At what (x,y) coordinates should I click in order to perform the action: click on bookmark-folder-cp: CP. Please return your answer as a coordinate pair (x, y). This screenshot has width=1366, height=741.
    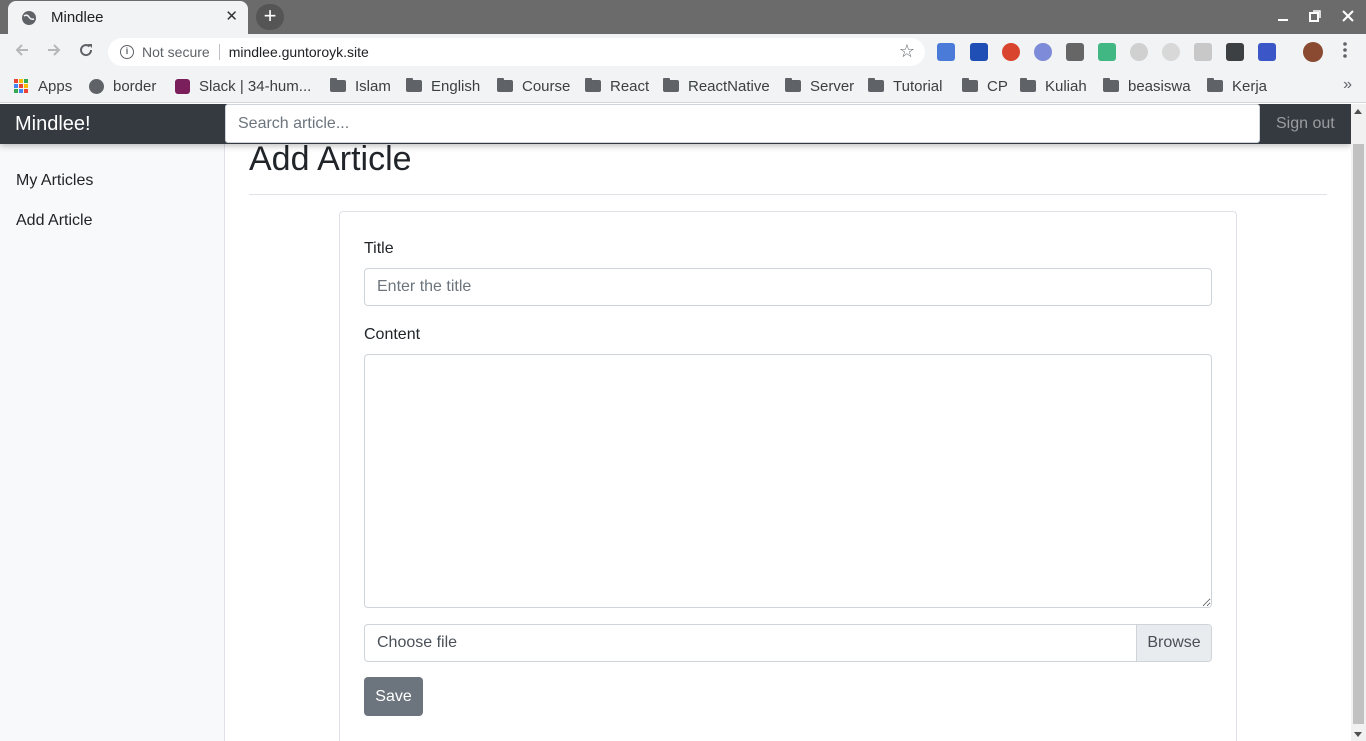
    Looking at the image, I should click on (985, 86).